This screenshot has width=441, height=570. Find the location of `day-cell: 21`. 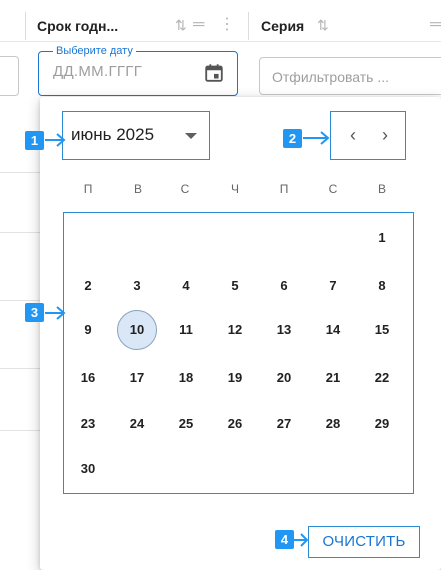

day-cell: 21 is located at coordinates (333, 378).